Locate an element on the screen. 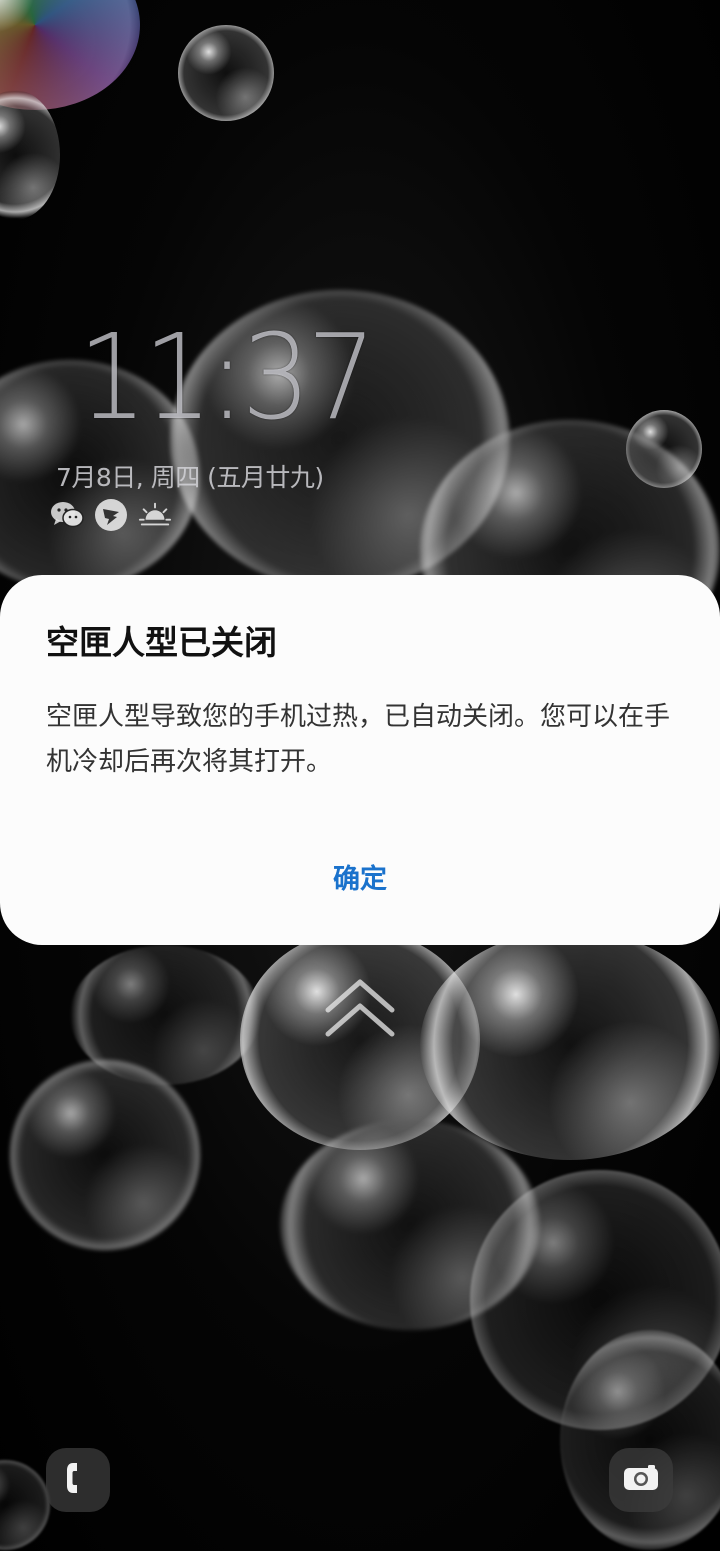  notification-icons is located at coordinates (111, 515).